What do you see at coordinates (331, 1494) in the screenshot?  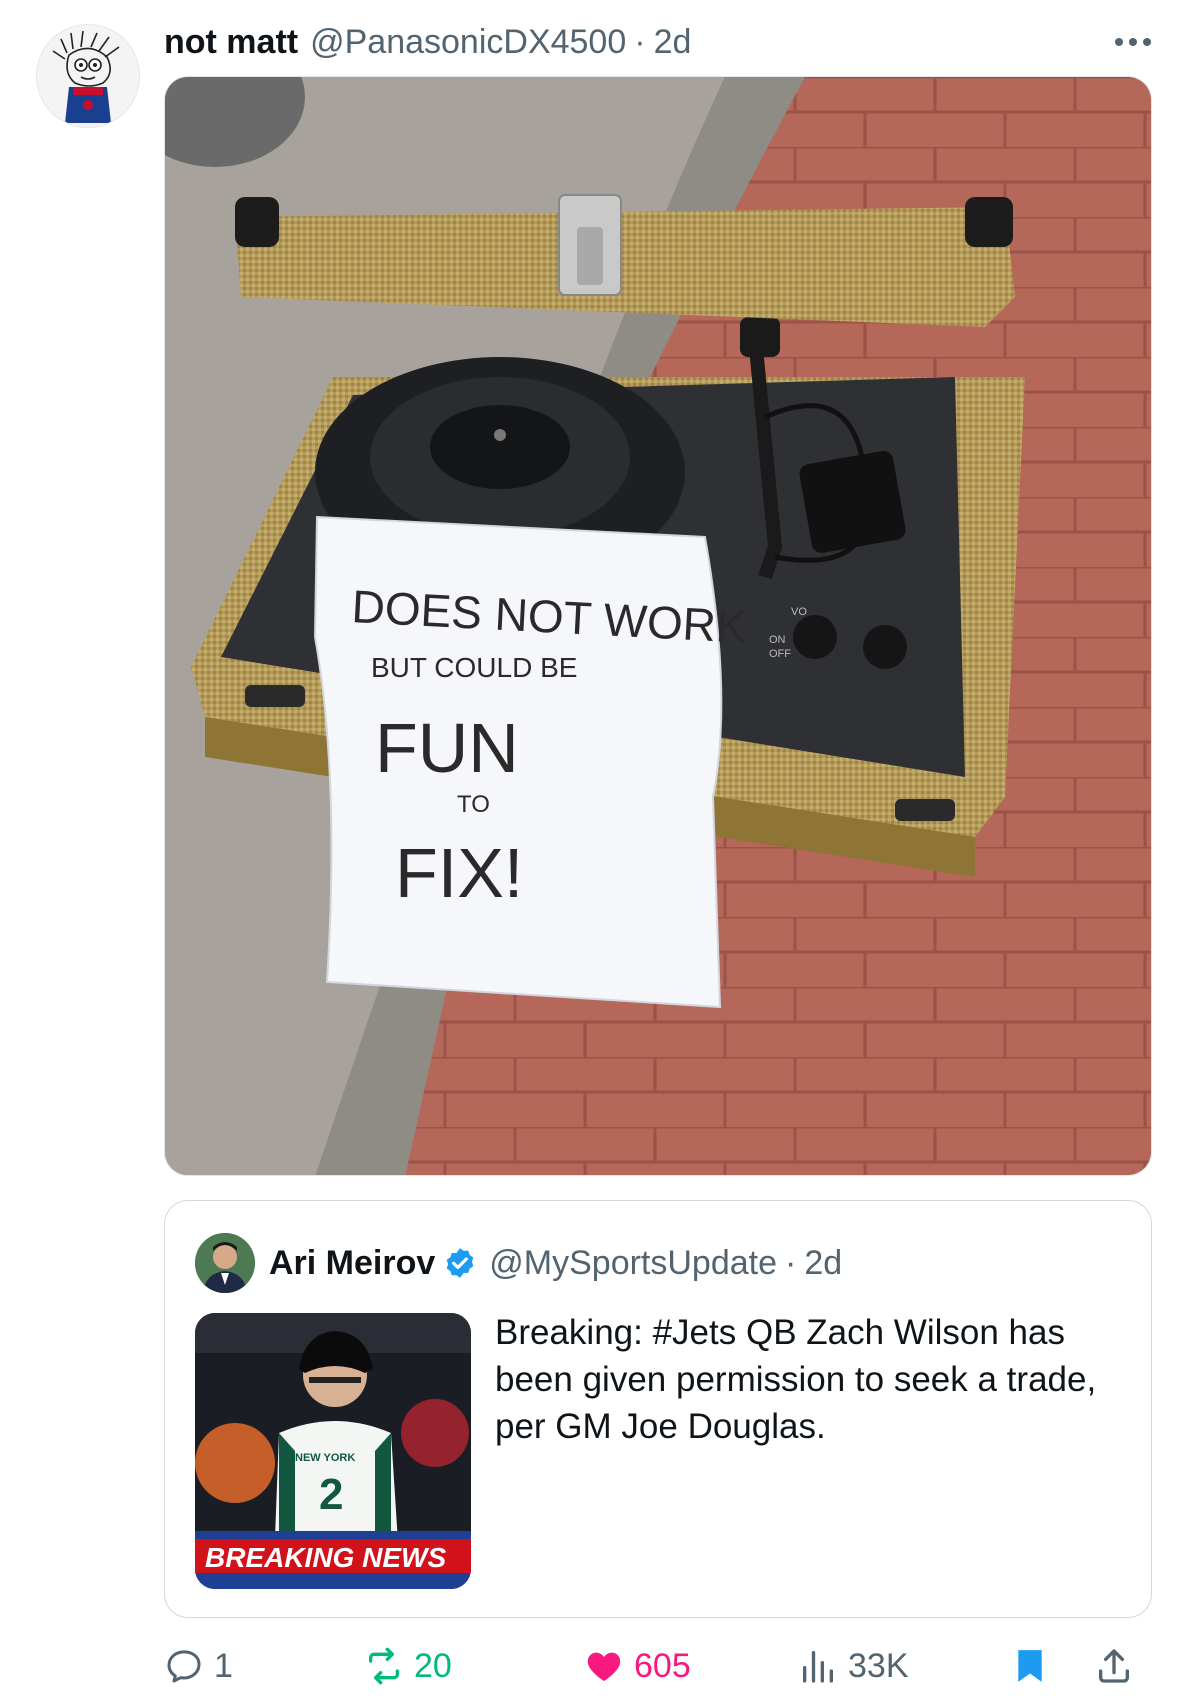 I see `jersey-number: 2` at bounding box center [331, 1494].